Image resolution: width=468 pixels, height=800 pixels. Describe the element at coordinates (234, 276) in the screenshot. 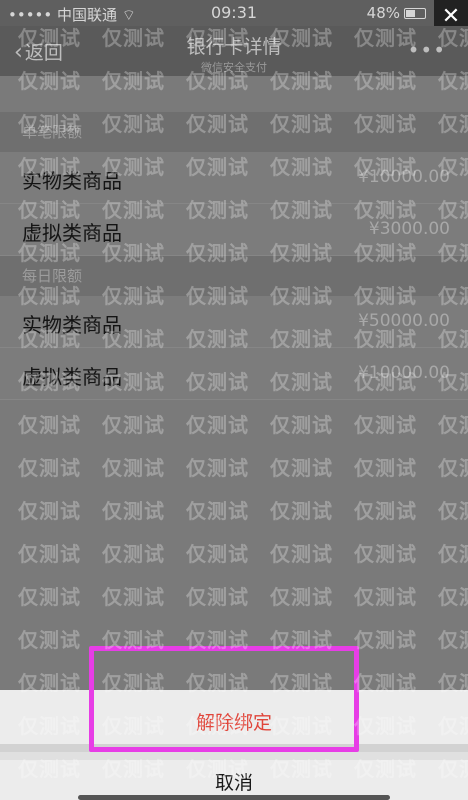

I see `section-header: 每日限额` at that location.